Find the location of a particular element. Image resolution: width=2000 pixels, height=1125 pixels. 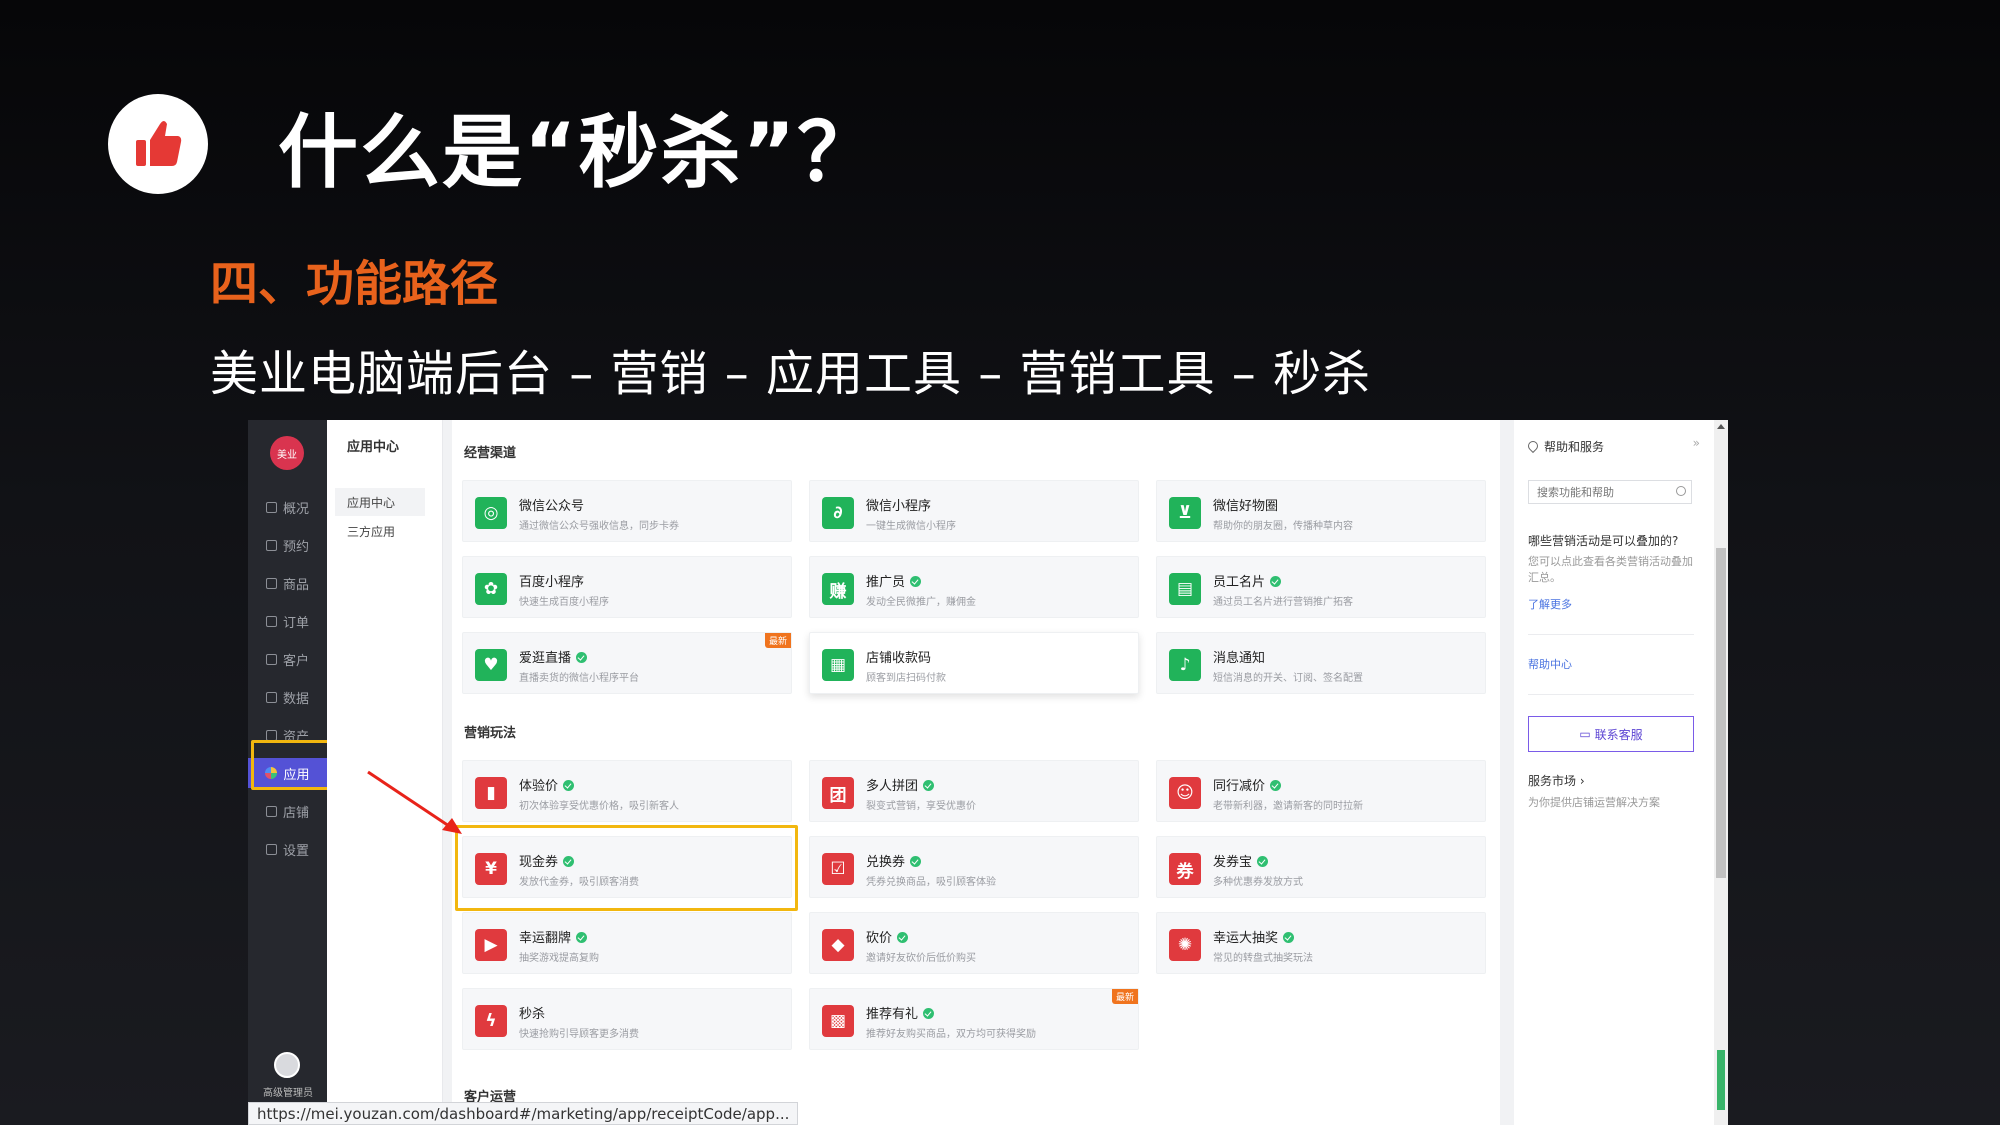

app-card: ♪ 消息通知 短信消息的开关、订阅、签名配置 is located at coordinates (1321, 663).